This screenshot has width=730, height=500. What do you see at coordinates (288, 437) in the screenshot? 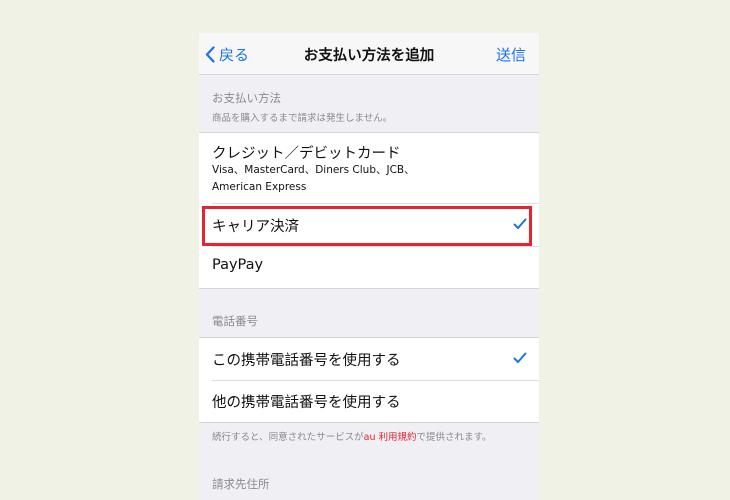
I see `terms-note-prefix: 続行すると、同意されたサービスが` at bounding box center [288, 437].